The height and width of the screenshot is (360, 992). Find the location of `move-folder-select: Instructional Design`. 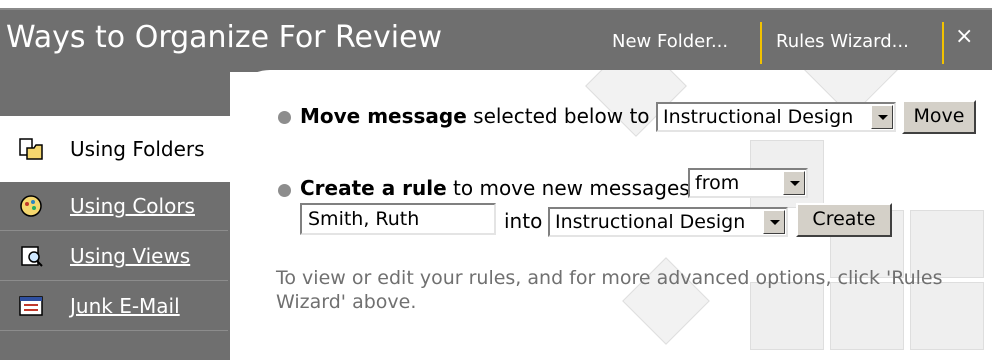

move-folder-select: Instructional Design is located at coordinates (776, 117).